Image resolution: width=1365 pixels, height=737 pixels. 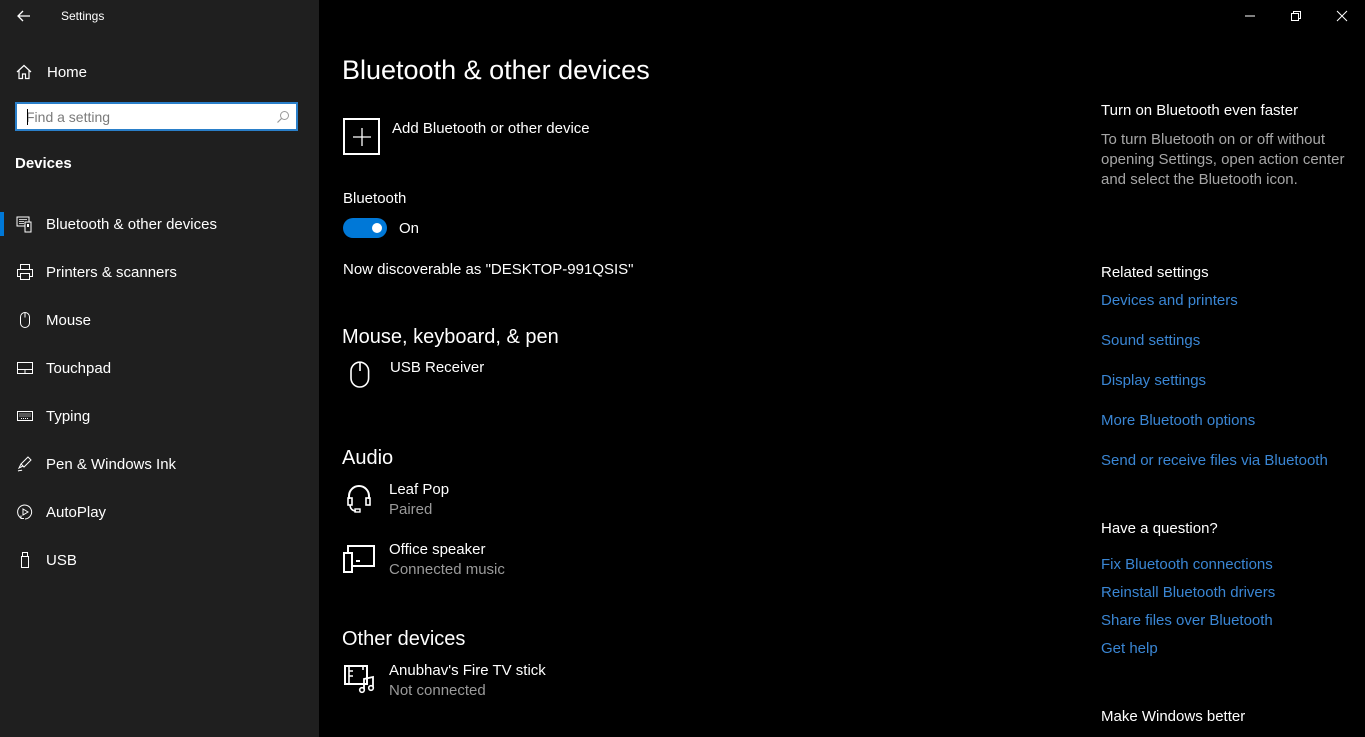 What do you see at coordinates (1178, 420) in the screenshot?
I see `link-more-bluetooth-options: More Bluetooth options` at bounding box center [1178, 420].